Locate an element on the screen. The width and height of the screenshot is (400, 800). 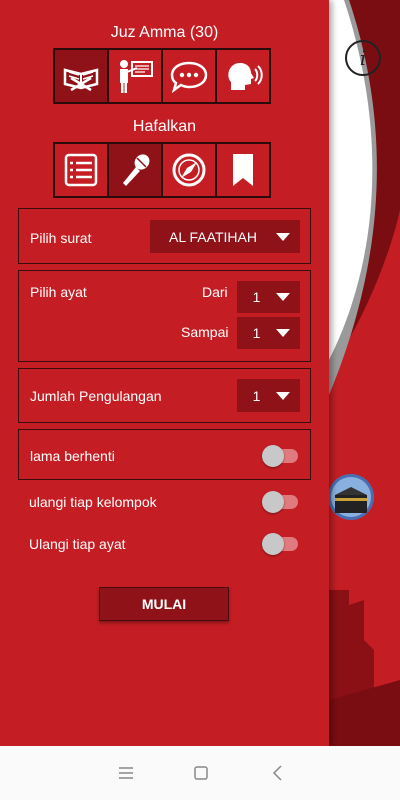
microphone-icon is located at coordinates (136, 170).